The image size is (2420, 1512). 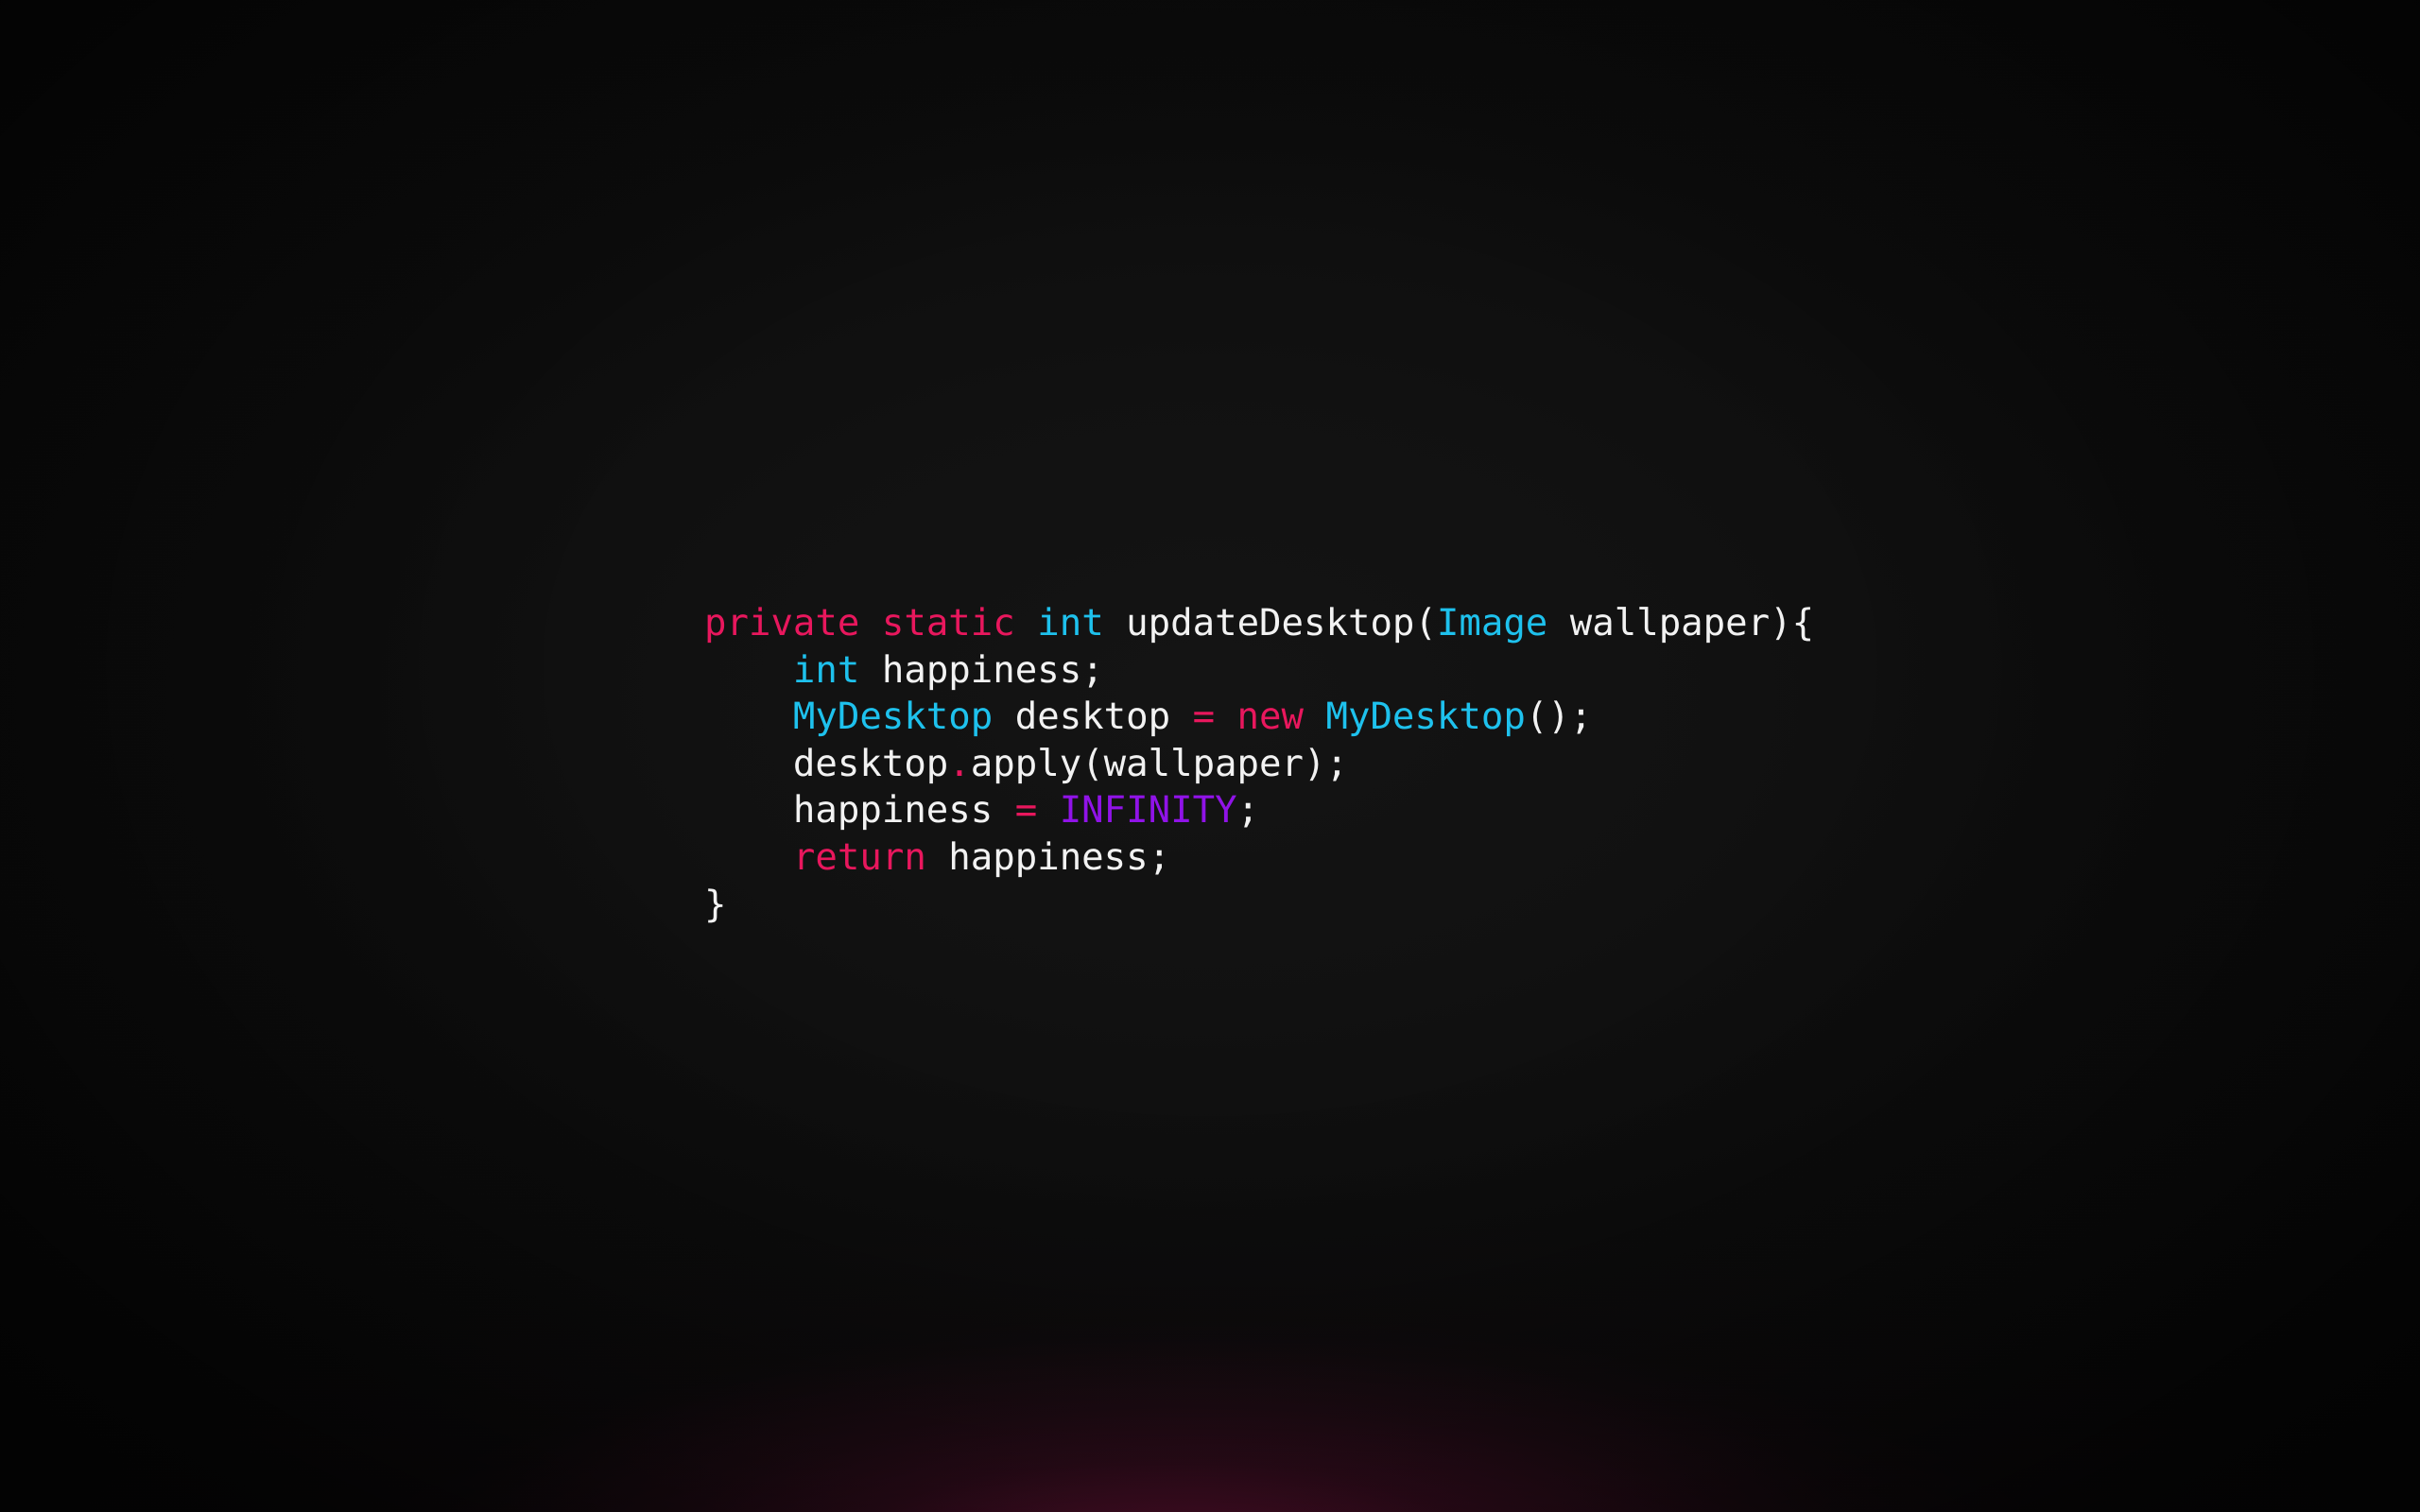 I want to click on code-token-plain: apply(wallpaper);, so click(x=1159, y=763).